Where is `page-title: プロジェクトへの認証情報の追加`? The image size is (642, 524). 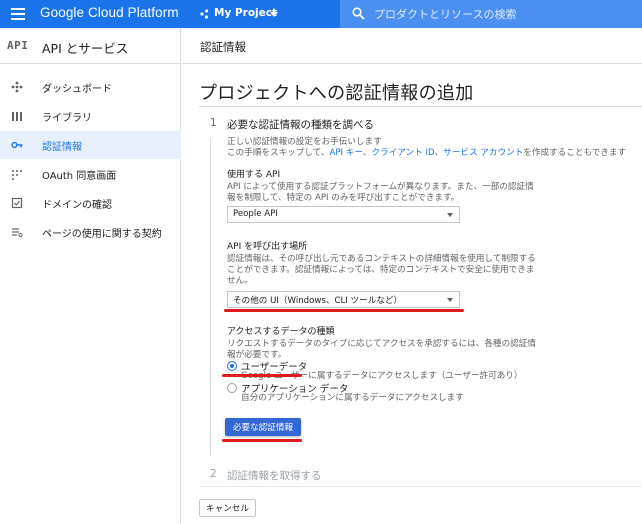
page-title: プロジェクトへの認証情報の追加 is located at coordinates (336, 93).